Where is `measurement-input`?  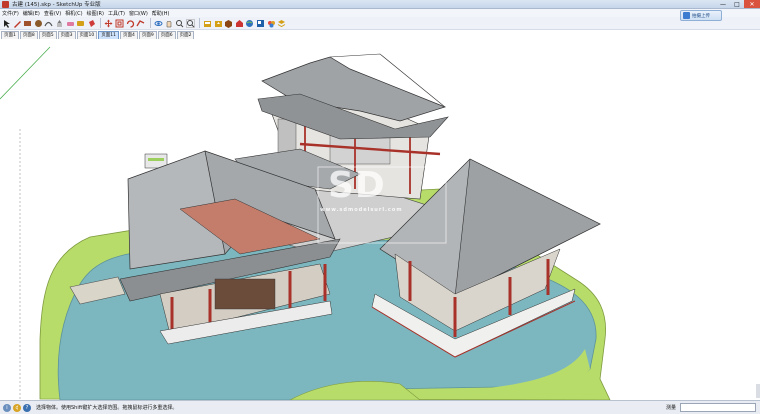 measurement-input is located at coordinates (718, 407).